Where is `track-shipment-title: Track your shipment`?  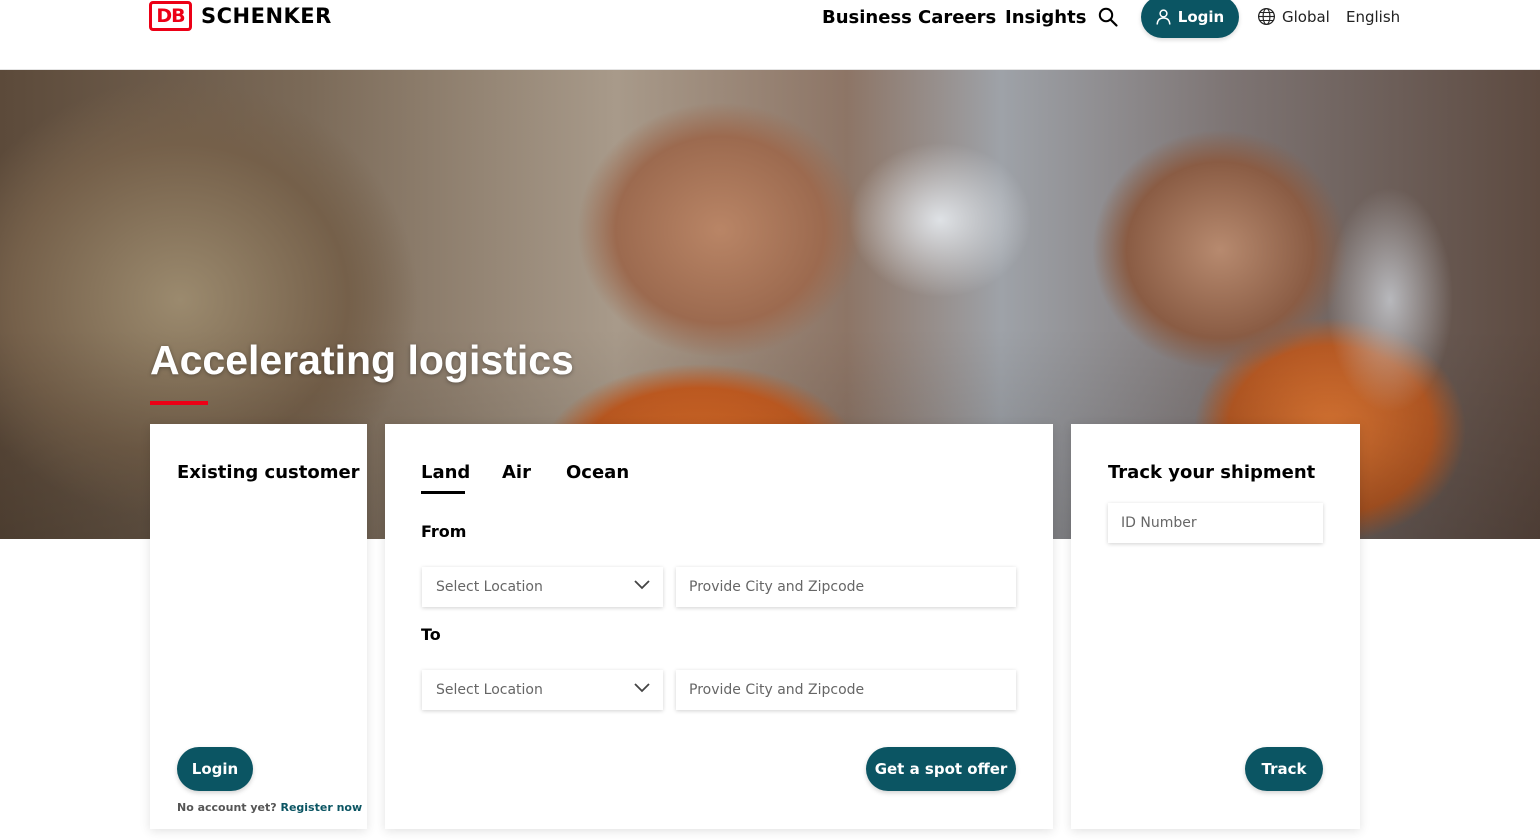
track-shipment-title: Track your shipment is located at coordinates (1212, 472).